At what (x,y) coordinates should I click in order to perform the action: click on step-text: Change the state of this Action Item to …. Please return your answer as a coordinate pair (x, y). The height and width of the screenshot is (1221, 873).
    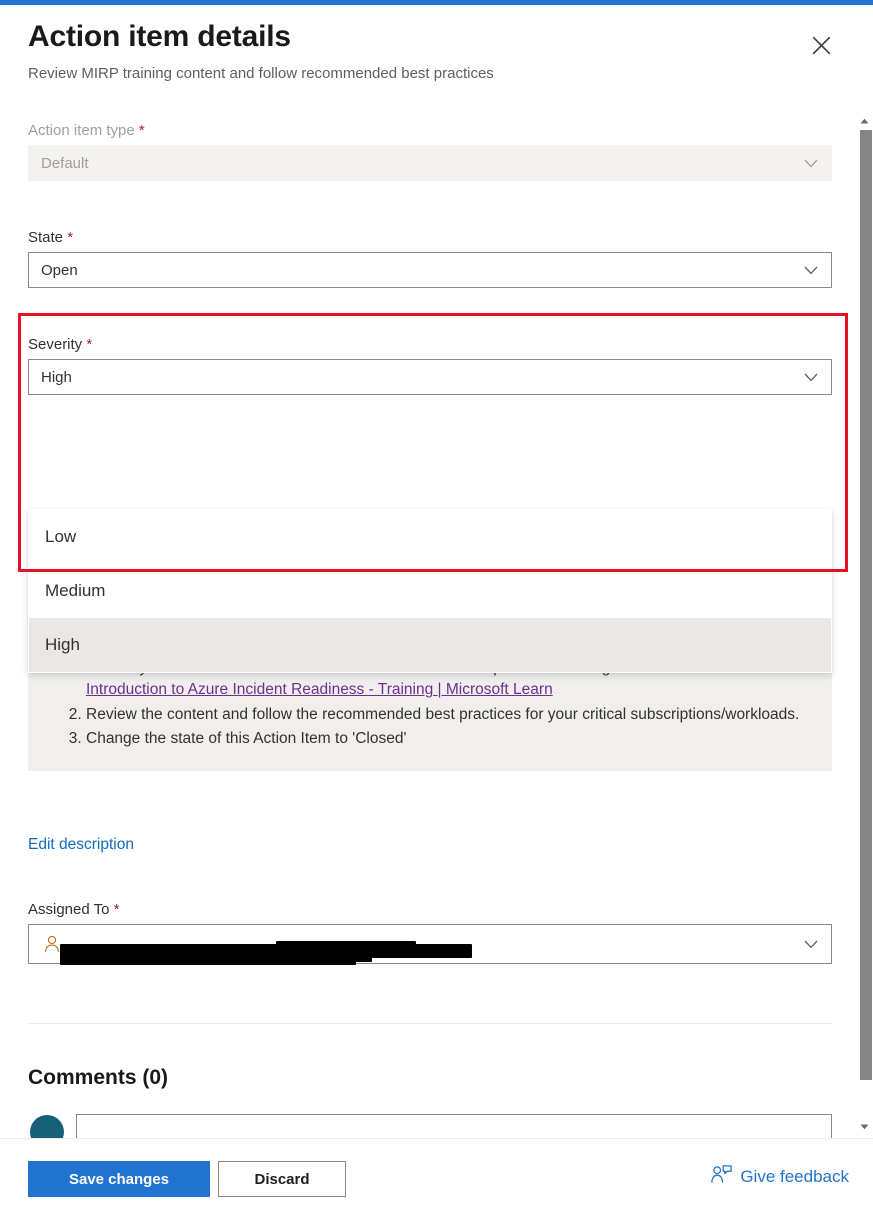
    Looking at the image, I should click on (246, 739).